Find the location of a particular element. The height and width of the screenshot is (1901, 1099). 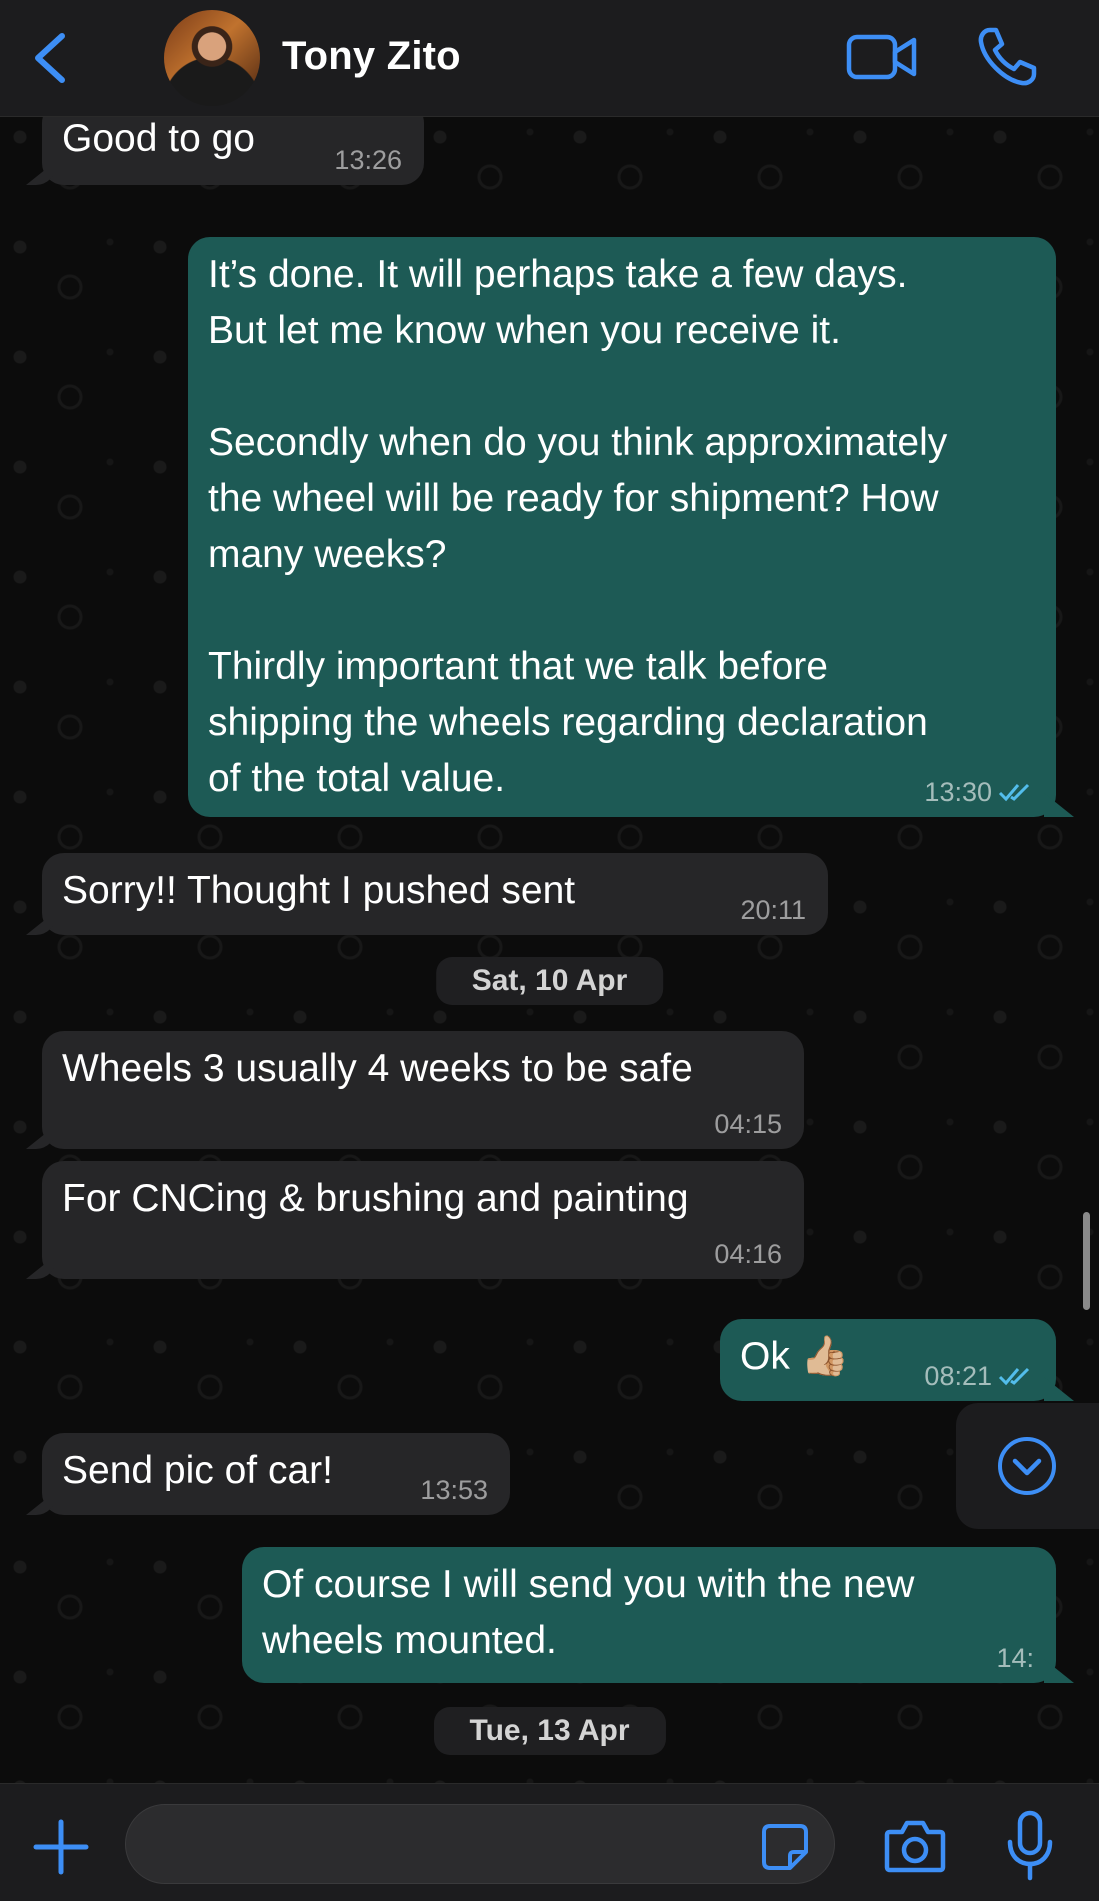

scrollbar is located at coordinates (1086, 1261).